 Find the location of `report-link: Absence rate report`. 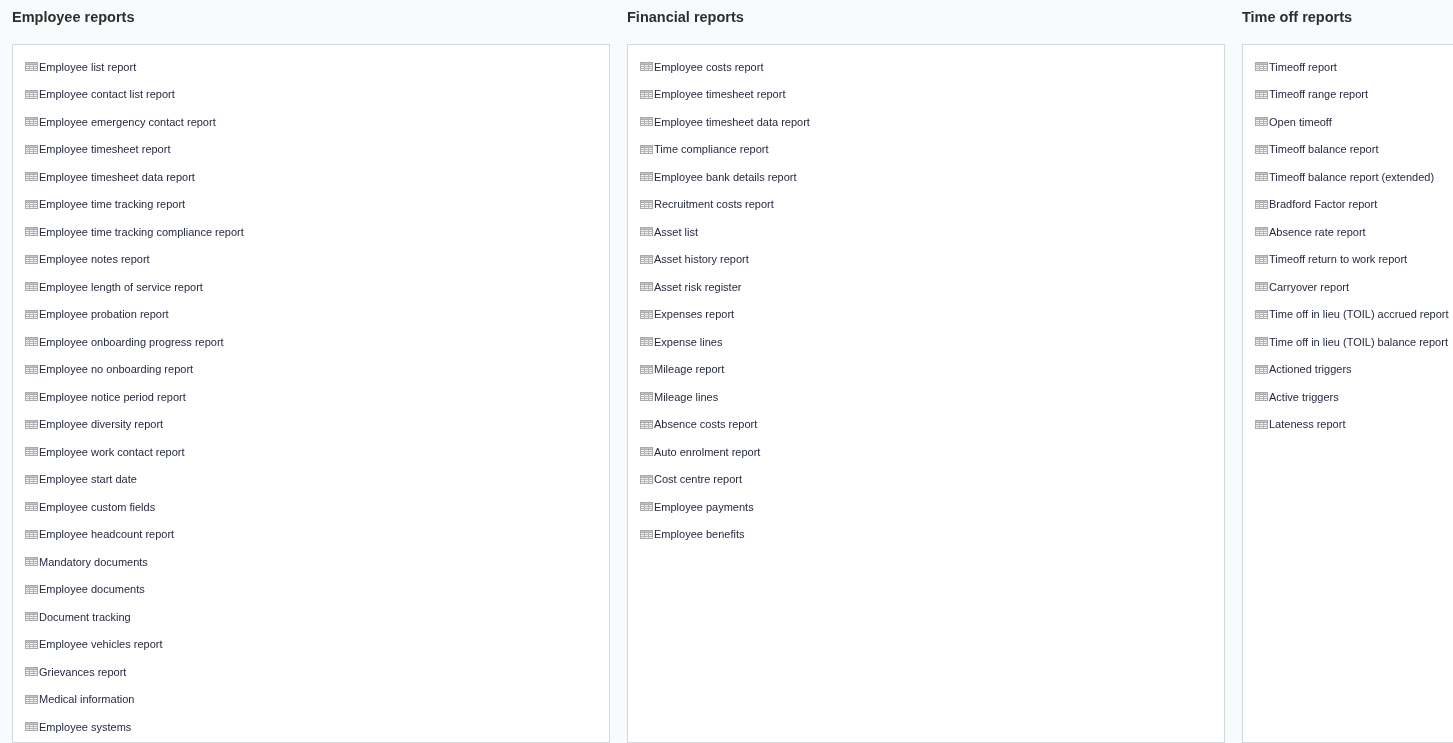

report-link: Absence rate report is located at coordinates (1310, 231).